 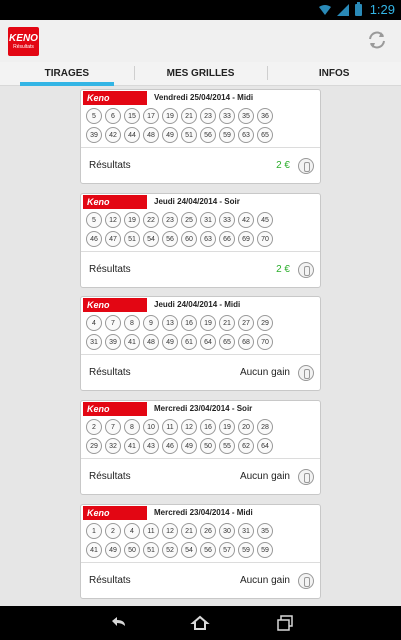 What do you see at coordinates (118, 623) in the screenshot?
I see `back-icon` at bounding box center [118, 623].